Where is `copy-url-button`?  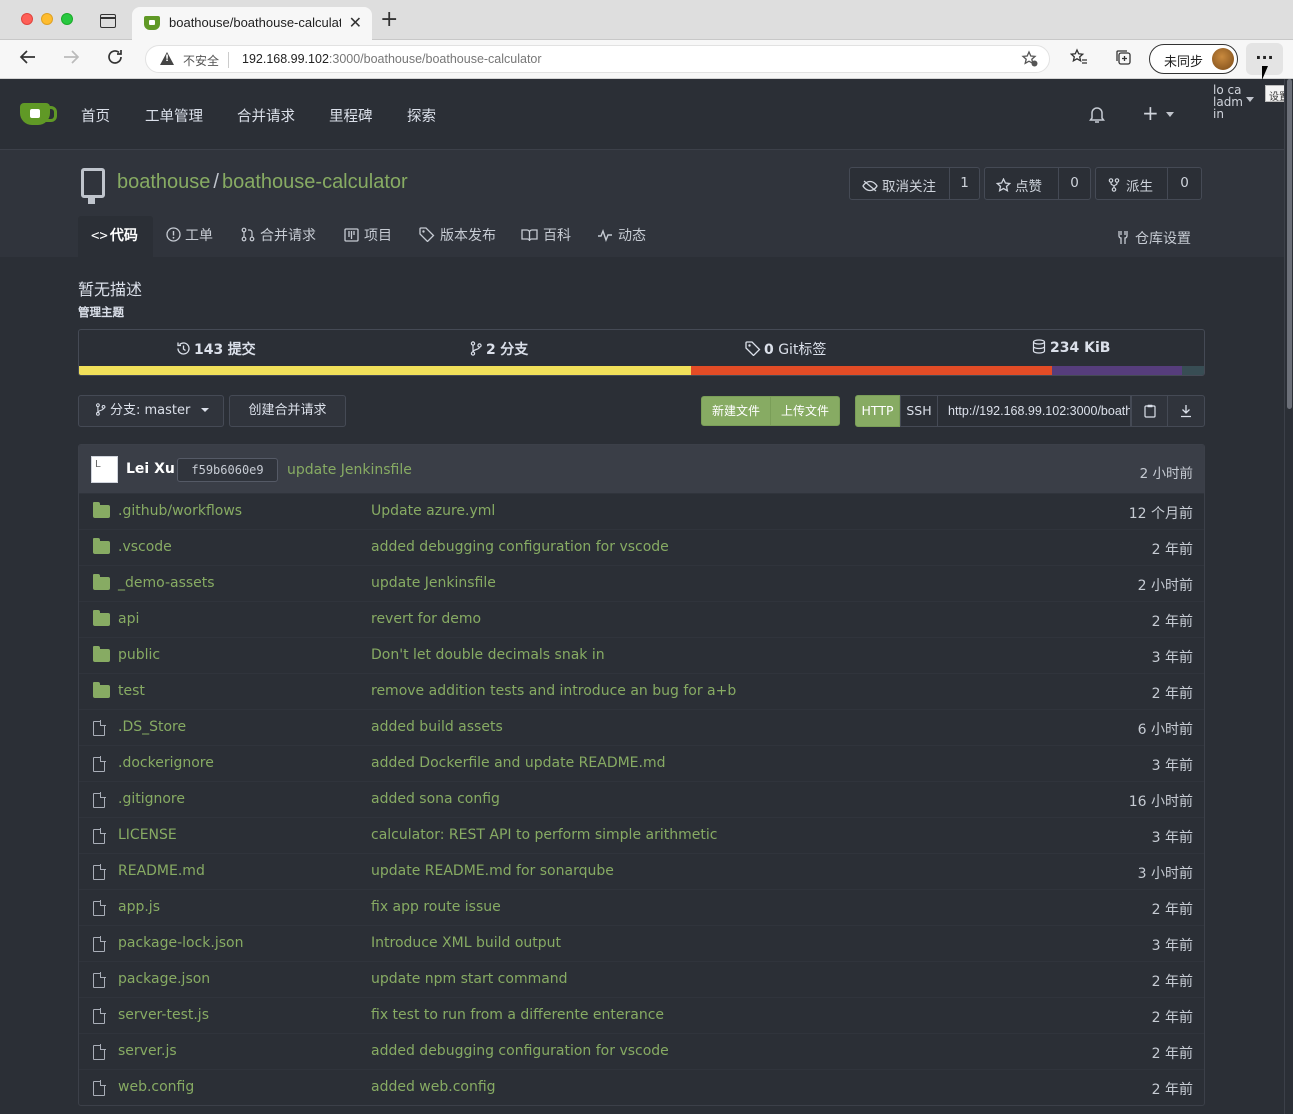 copy-url-button is located at coordinates (1149, 411).